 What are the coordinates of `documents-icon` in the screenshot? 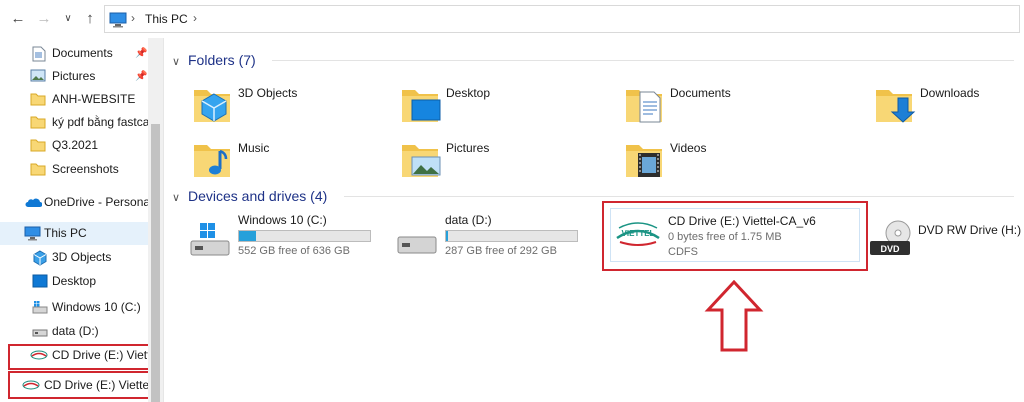 It's located at (39, 54).